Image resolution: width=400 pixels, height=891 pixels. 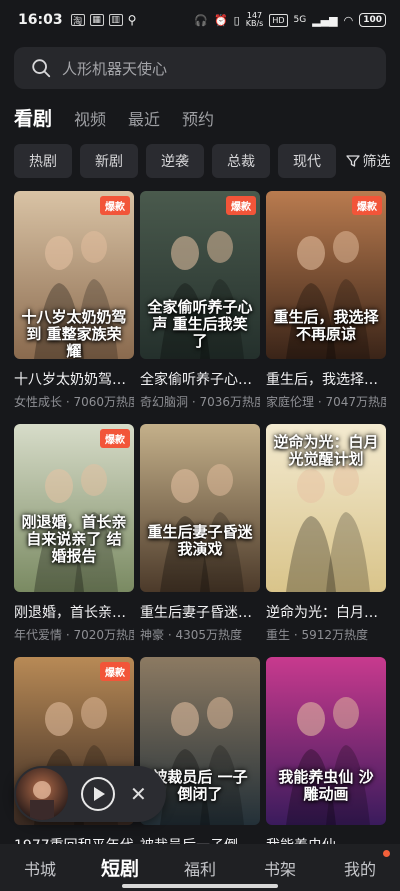 I want to click on home-indicator, so click(x=200, y=886).